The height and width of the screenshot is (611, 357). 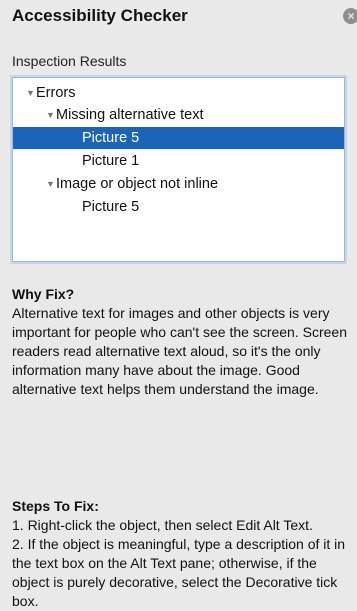 What do you see at coordinates (43, 294) in the screenshot?
I see `why-fix-heading: Why Fix?` at bounding box center [43, 294].